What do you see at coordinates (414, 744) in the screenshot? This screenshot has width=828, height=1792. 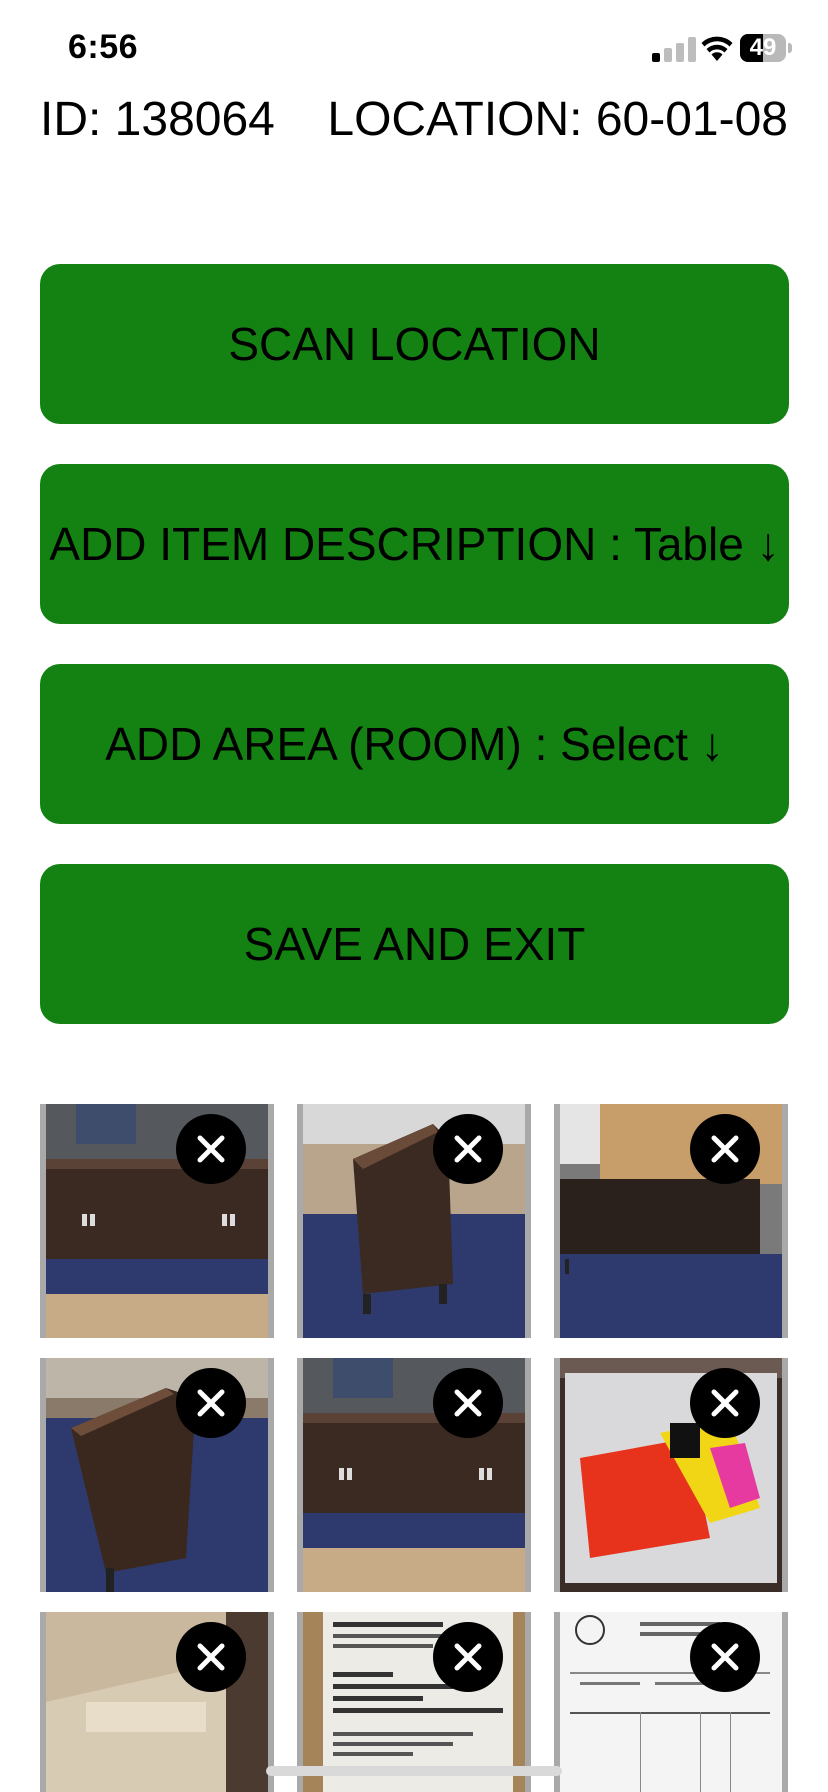 I see `add-area-button: ADD AREA (ROOM) : Select ↓` at bounding box center [414, 744].